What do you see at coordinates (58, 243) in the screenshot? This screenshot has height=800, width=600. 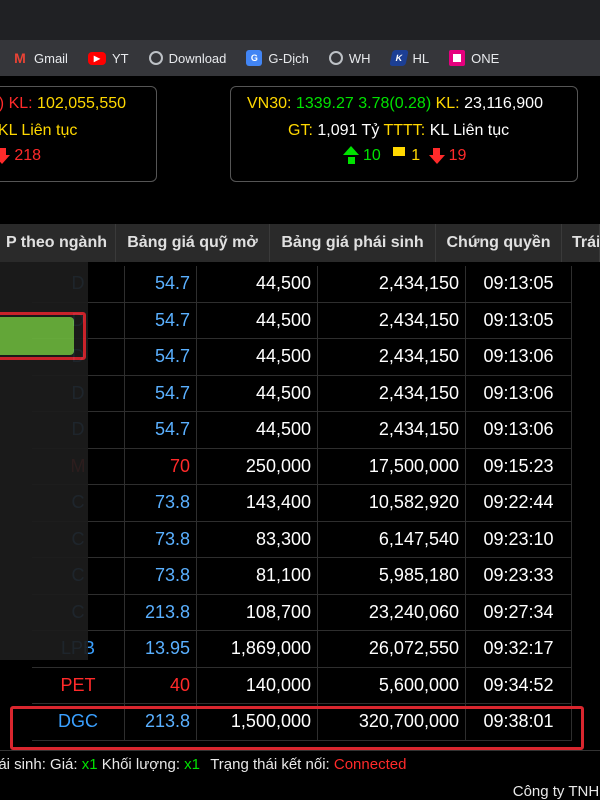 I see `tab-theo-nganh: P theo ngành` at bounding box center [58, 243].